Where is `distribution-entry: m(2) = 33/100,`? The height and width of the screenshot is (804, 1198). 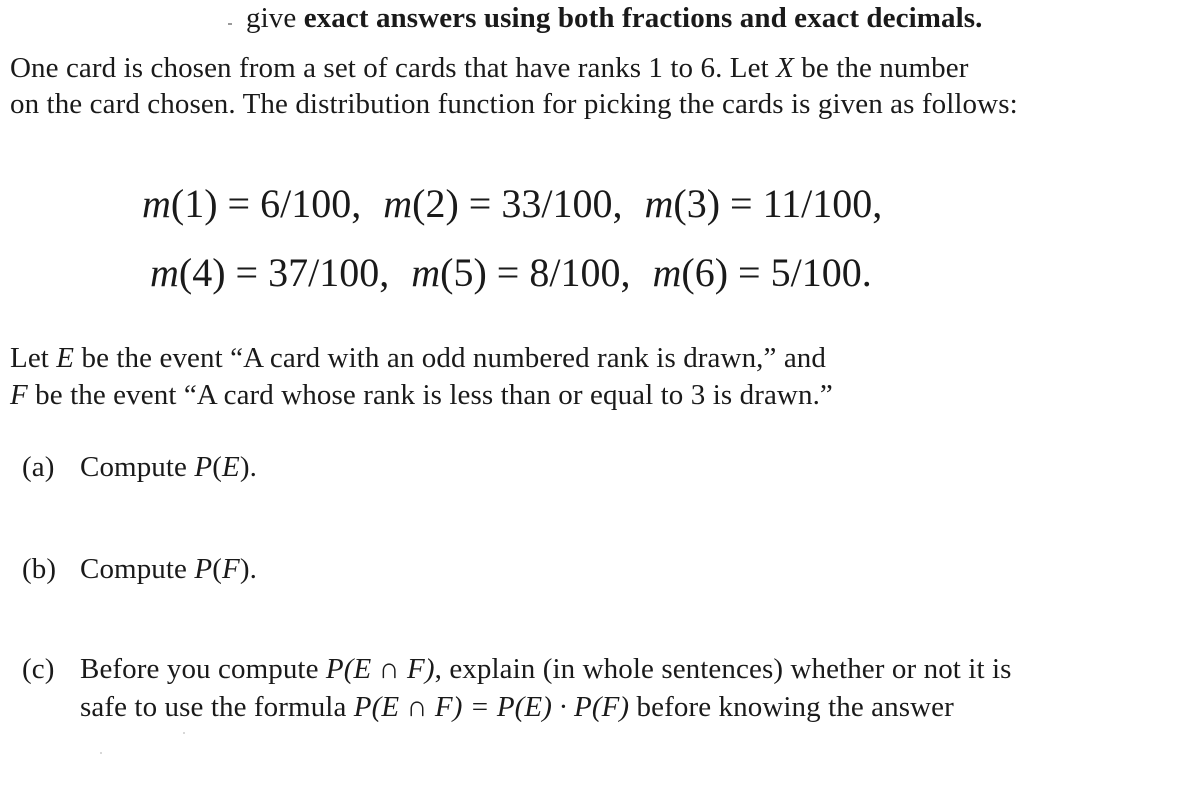
distribution-entry: m(2) = 33/100, is located at coordinates (503, 203).